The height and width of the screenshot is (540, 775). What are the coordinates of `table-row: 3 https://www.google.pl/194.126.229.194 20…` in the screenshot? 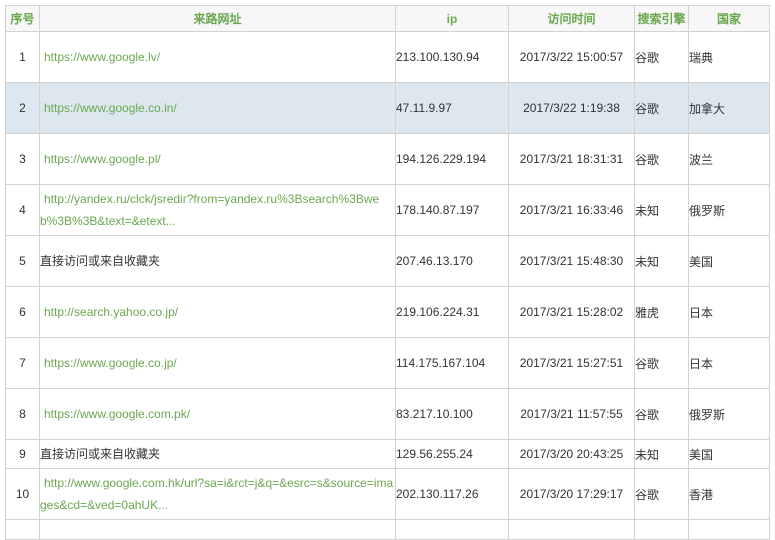 It's located at (387, 159).